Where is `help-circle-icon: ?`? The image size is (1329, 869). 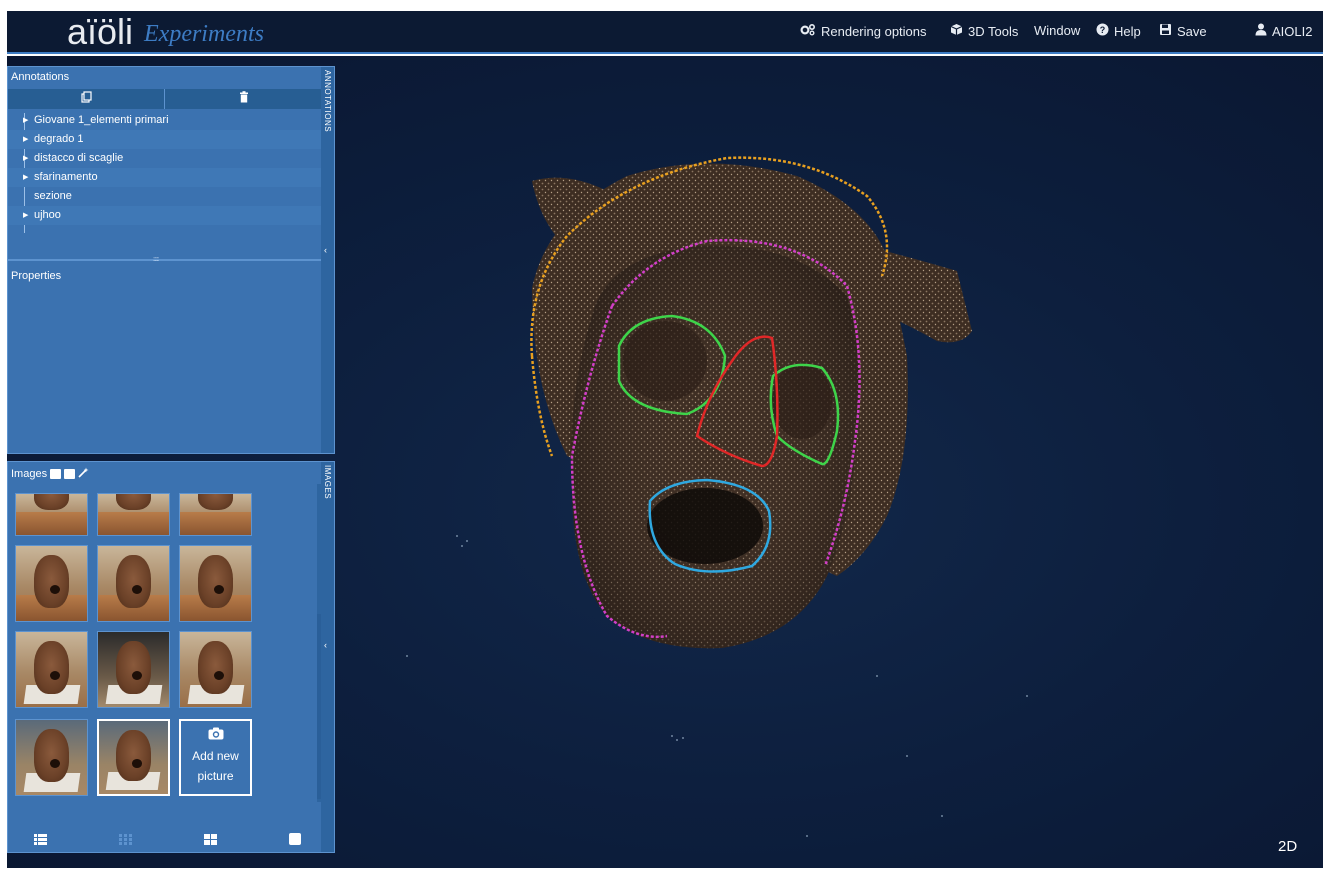 help-circle-icon: ? is located at coordinates (1102, 31).